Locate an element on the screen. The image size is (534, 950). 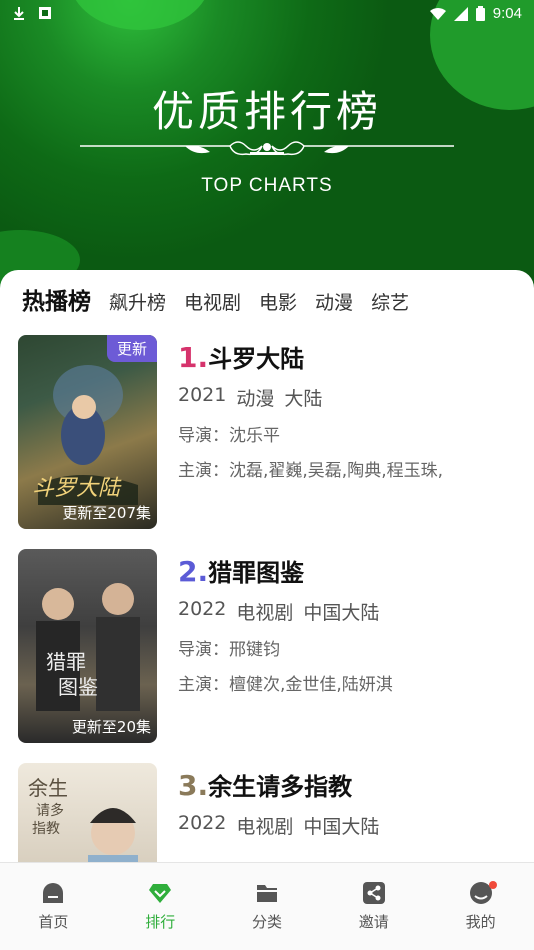
battery-icon is located at coordinates (480, 13).